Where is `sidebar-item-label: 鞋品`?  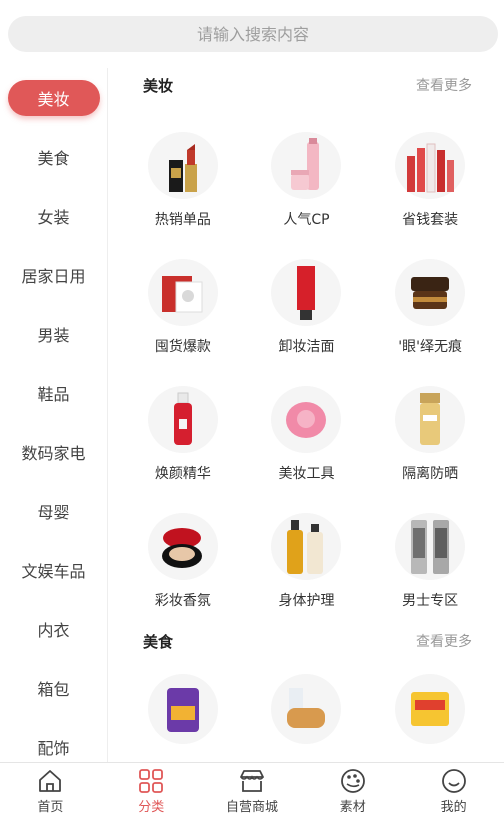 sidebar-item-label: 鞋品 is located at coordinates (53, 394).